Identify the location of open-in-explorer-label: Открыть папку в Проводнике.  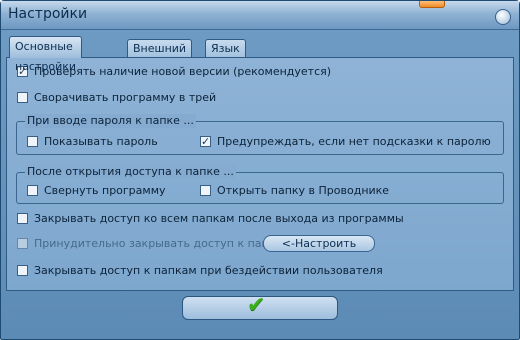
(303, 190).